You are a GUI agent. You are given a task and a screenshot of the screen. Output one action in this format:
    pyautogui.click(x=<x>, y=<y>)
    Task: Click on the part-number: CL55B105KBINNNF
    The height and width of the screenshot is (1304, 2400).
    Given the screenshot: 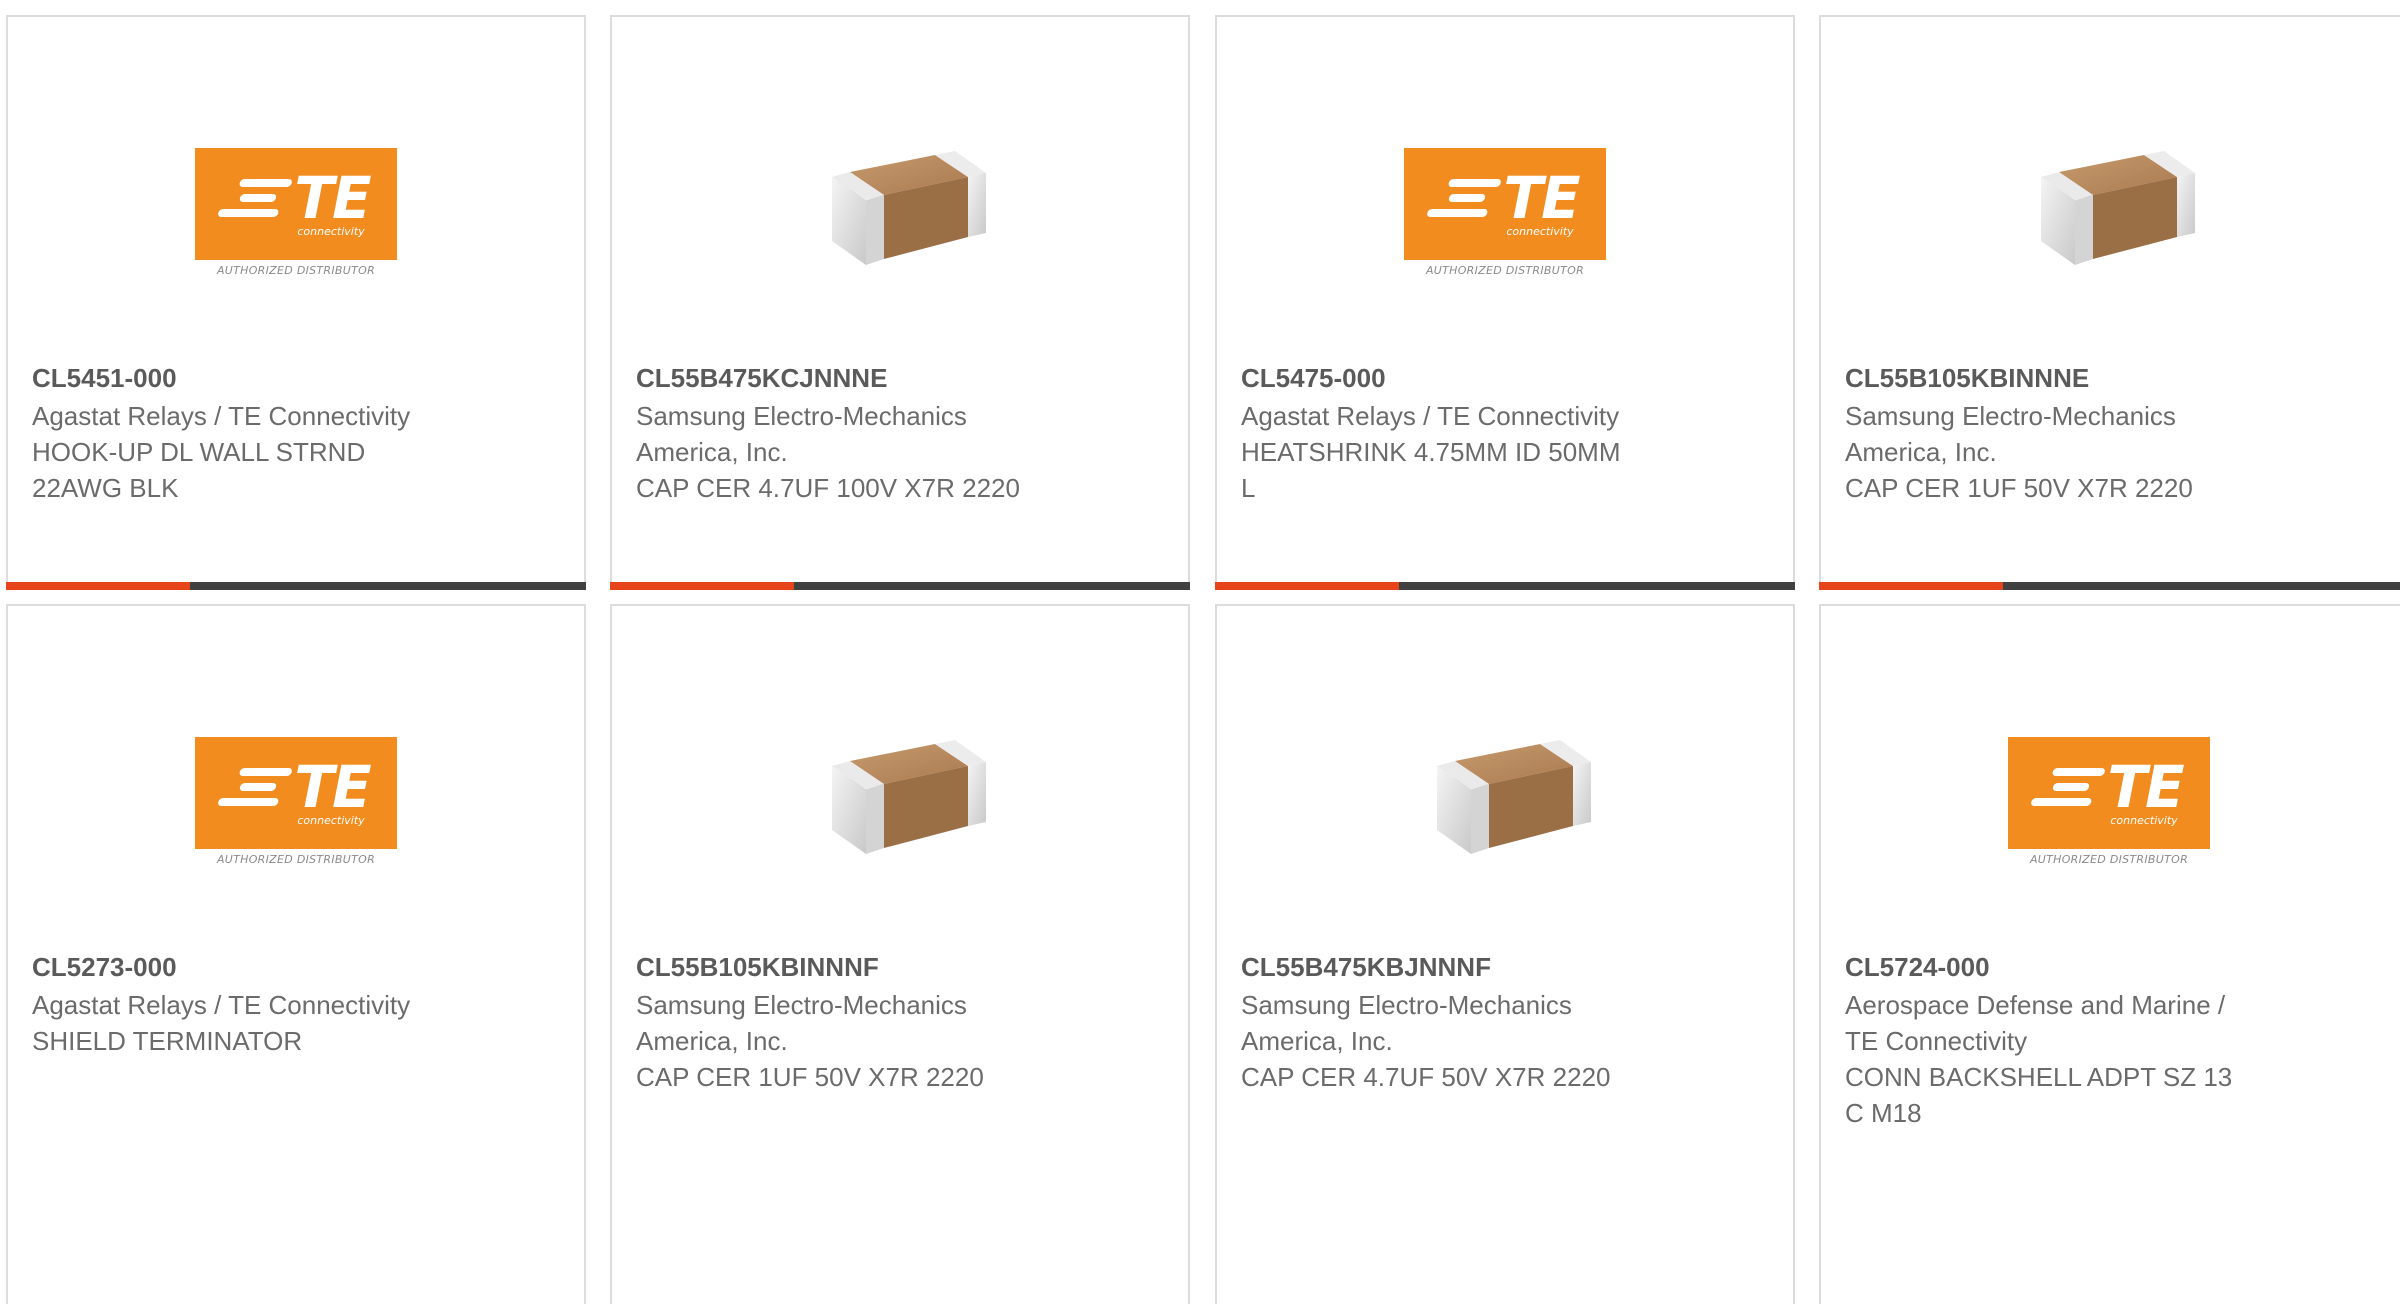 What is the action you would take?
    pyautogui.click(x=900, y=967)
    